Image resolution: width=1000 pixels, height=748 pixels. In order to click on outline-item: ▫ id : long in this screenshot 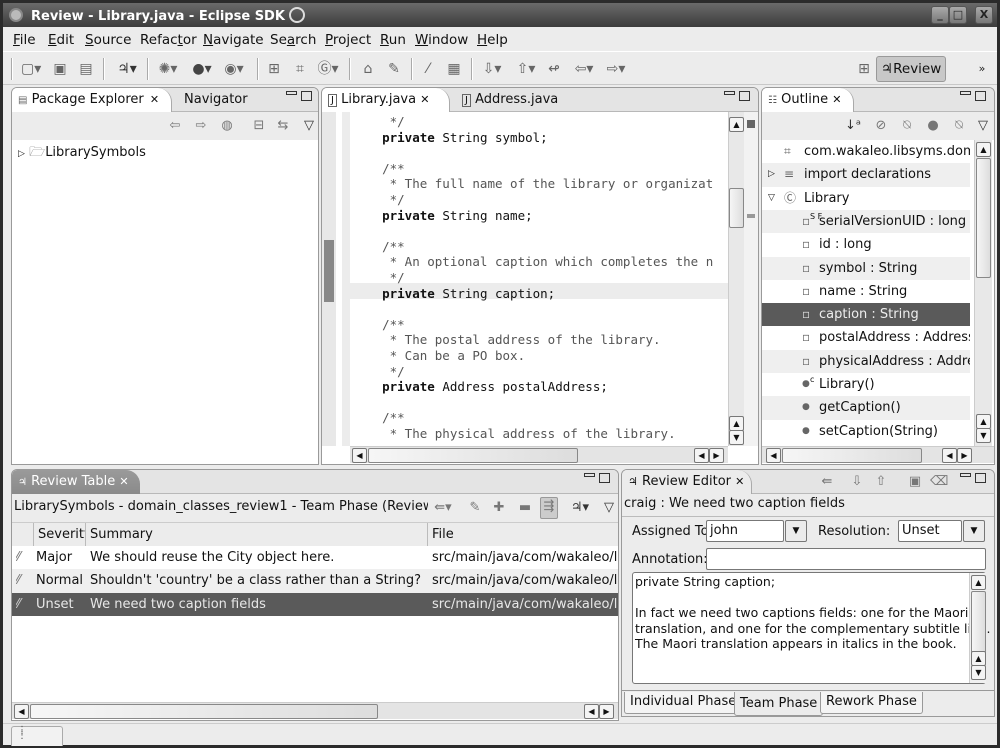, I will do `click(866, 244)`.